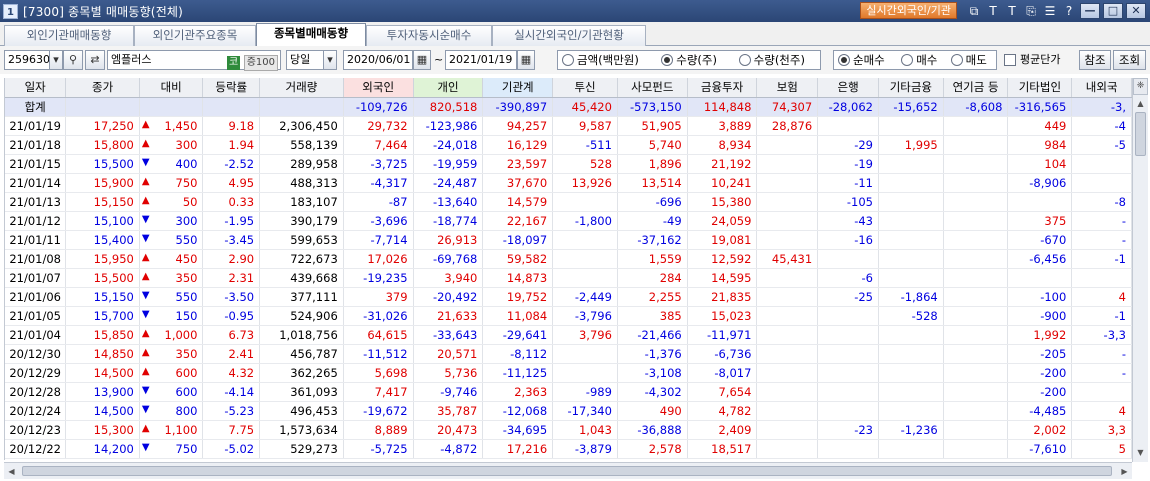 Image resolution: width=1150 pixels, height=481 pixels. Describe the element at coordinates (695, 60) in the screenshot. I see `unit-option-shares: 수량(주)` at that location.